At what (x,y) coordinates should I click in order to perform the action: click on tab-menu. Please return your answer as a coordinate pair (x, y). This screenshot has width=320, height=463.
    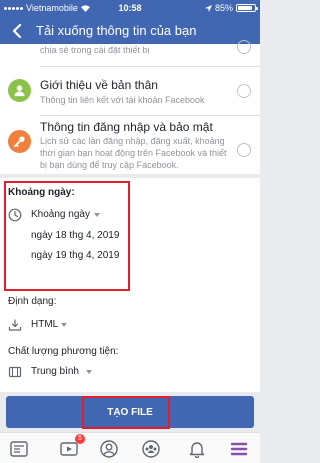
    Looking at the image, I should click on (239, 449).